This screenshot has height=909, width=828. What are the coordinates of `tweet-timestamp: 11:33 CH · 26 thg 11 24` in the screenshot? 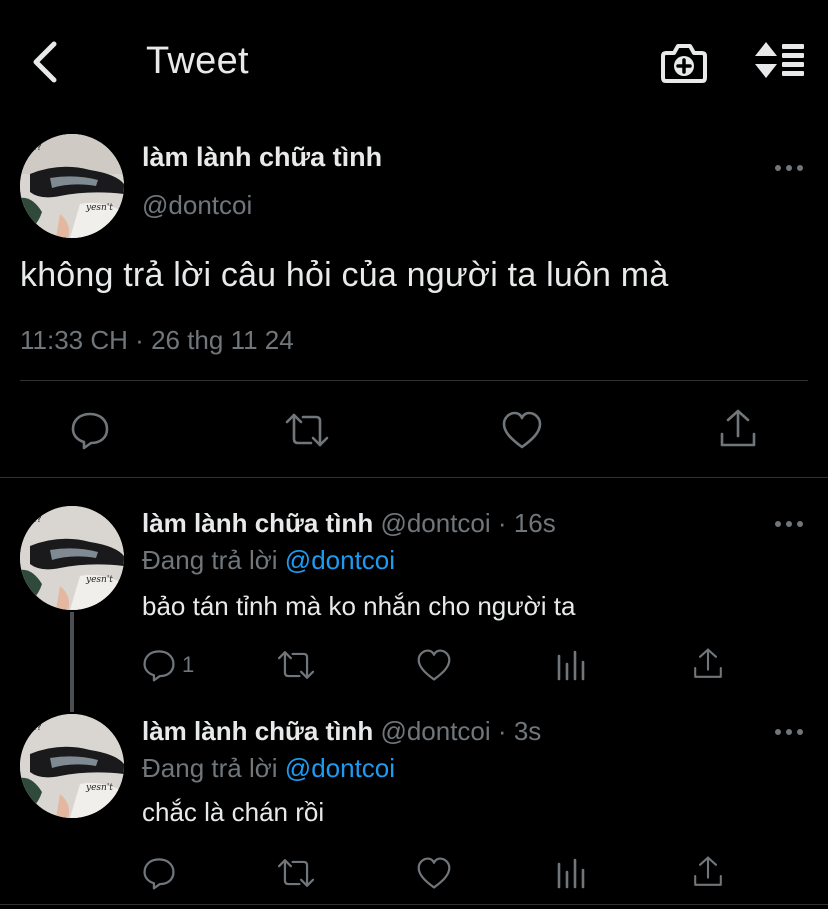 It's located at (157, 340).